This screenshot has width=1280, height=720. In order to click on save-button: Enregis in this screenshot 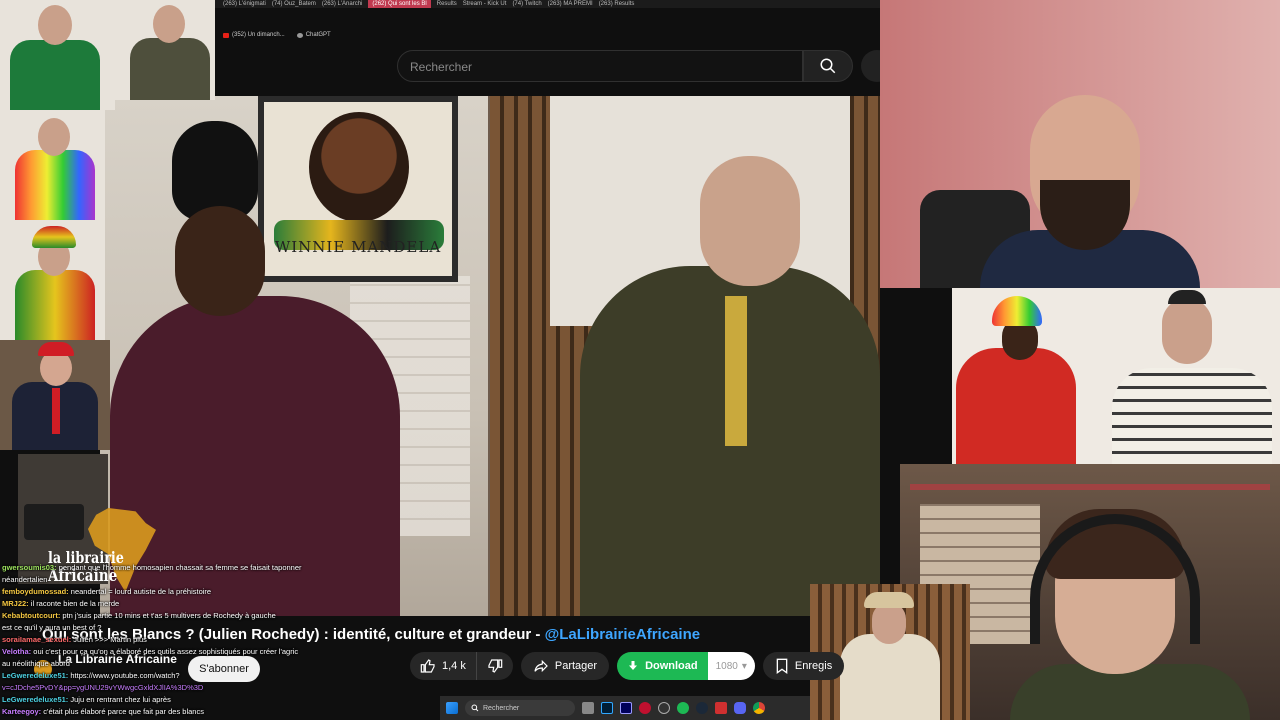, I will do `click(803, 666)`.